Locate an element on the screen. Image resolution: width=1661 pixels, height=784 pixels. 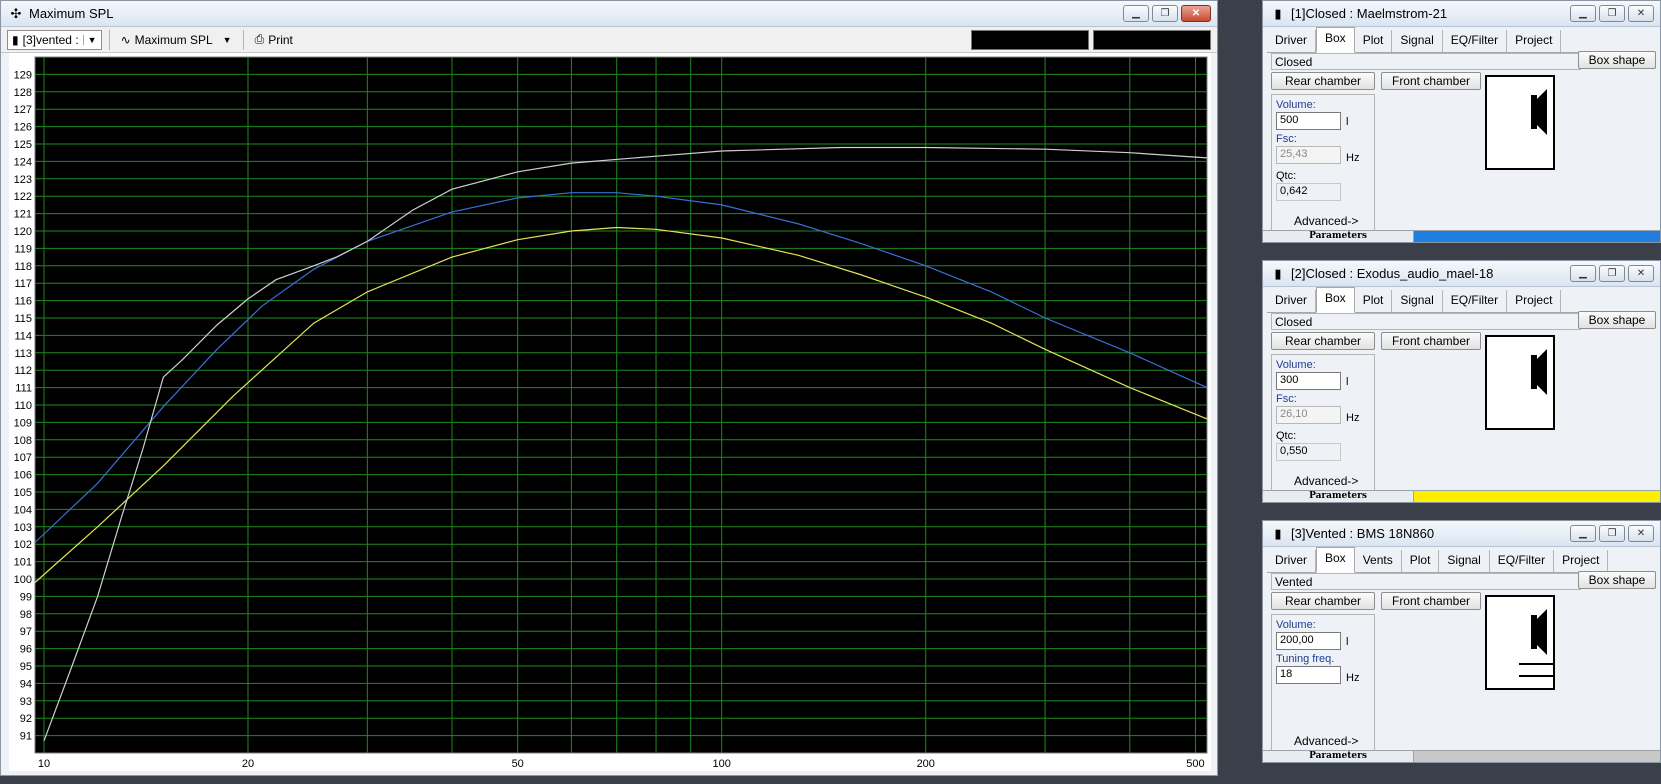
qtc-value: 0,550 is located at coordinates (1308, 452).